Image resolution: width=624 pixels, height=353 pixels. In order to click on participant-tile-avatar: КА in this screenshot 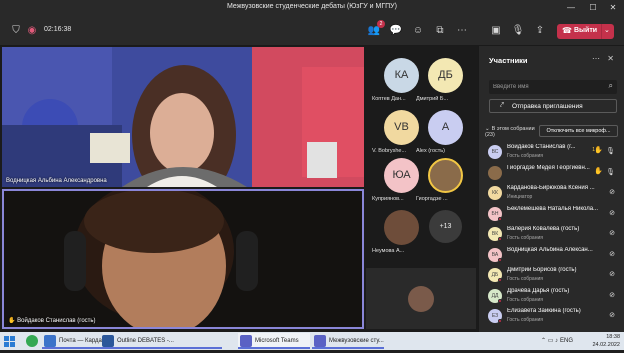, I will do `click(401, 75)`.